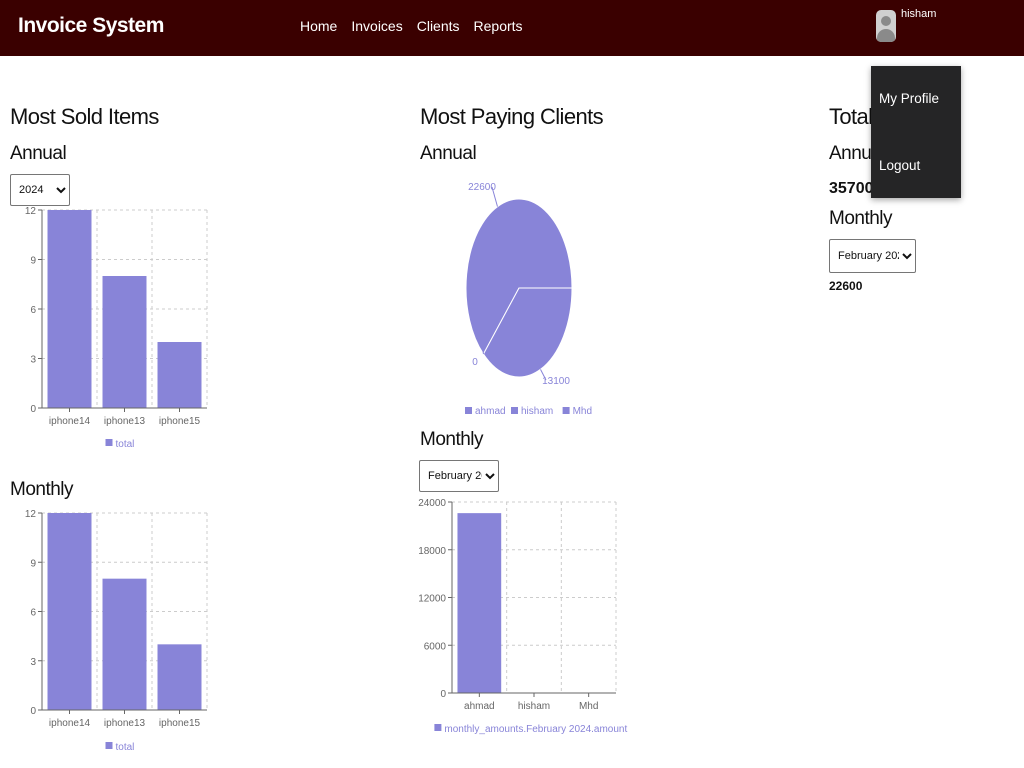  I want to click on most-paying-monthly-label: Monthly, so click(452, 439).